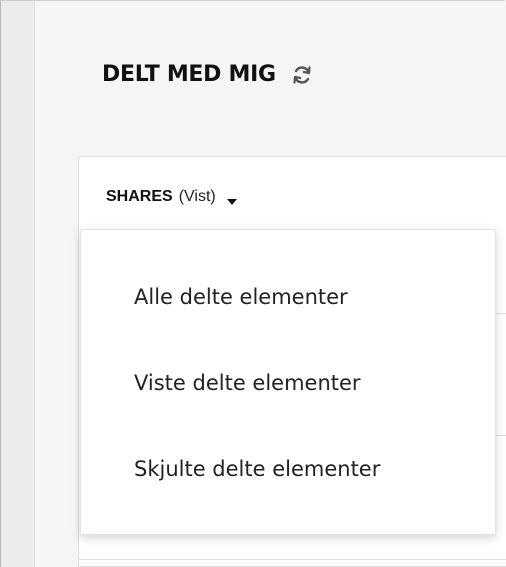 The height and width of the screenshot is (567, 506). I want to click on divider, so click(292, 559).